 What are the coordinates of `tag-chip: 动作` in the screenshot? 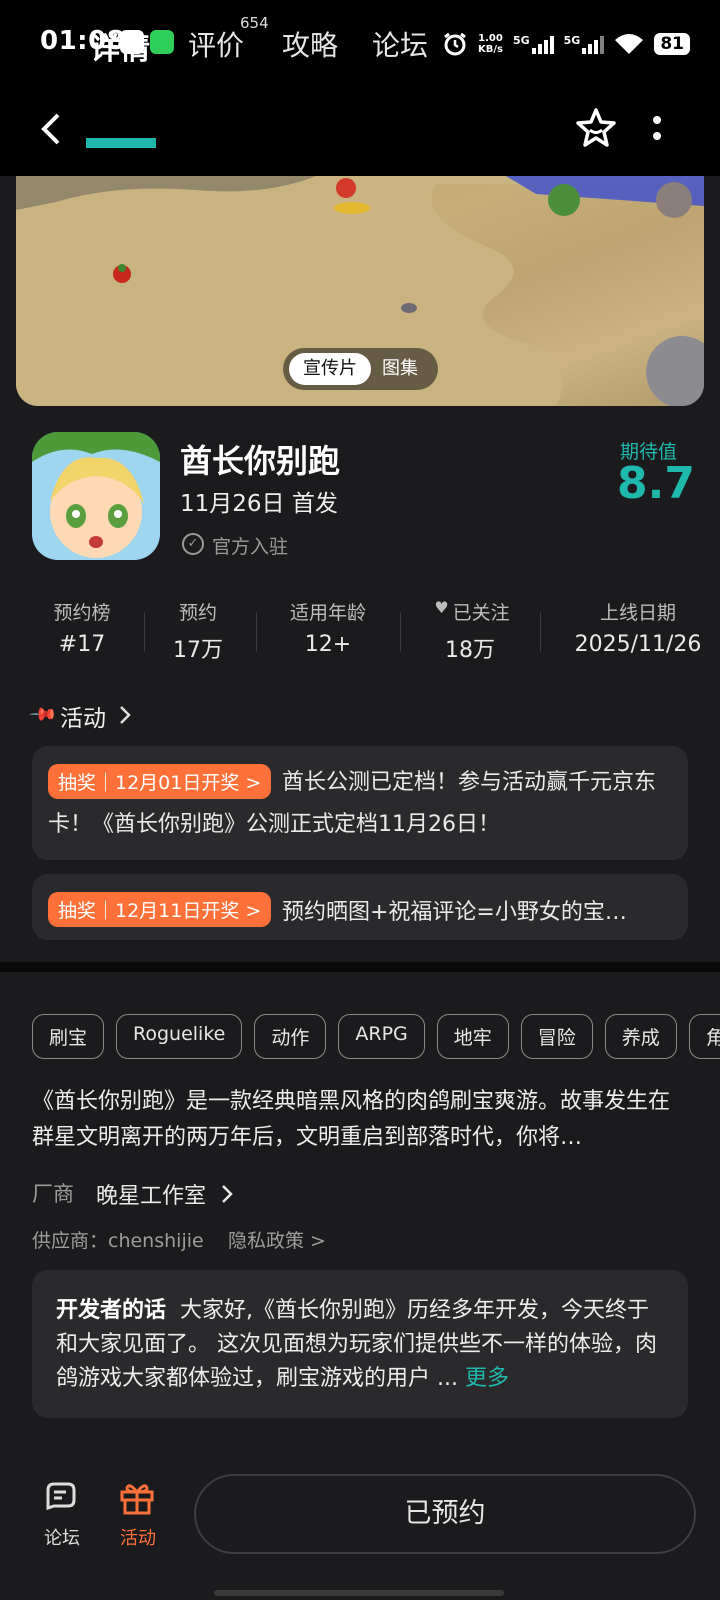 It's located at (290, 1036).